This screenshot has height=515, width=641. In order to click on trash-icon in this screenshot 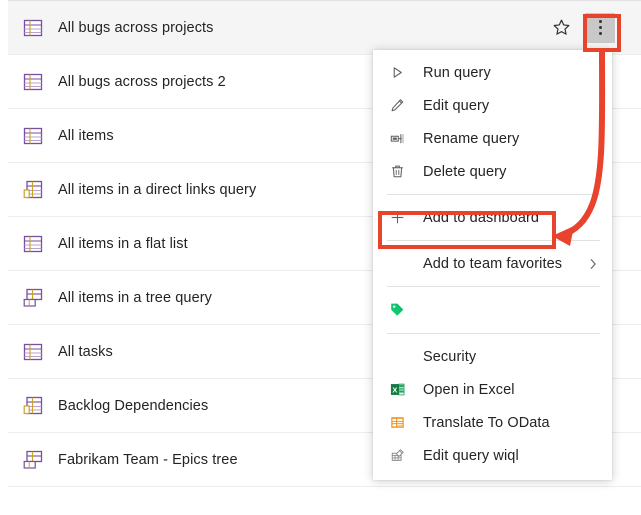, I will do `click(397, 172)`.